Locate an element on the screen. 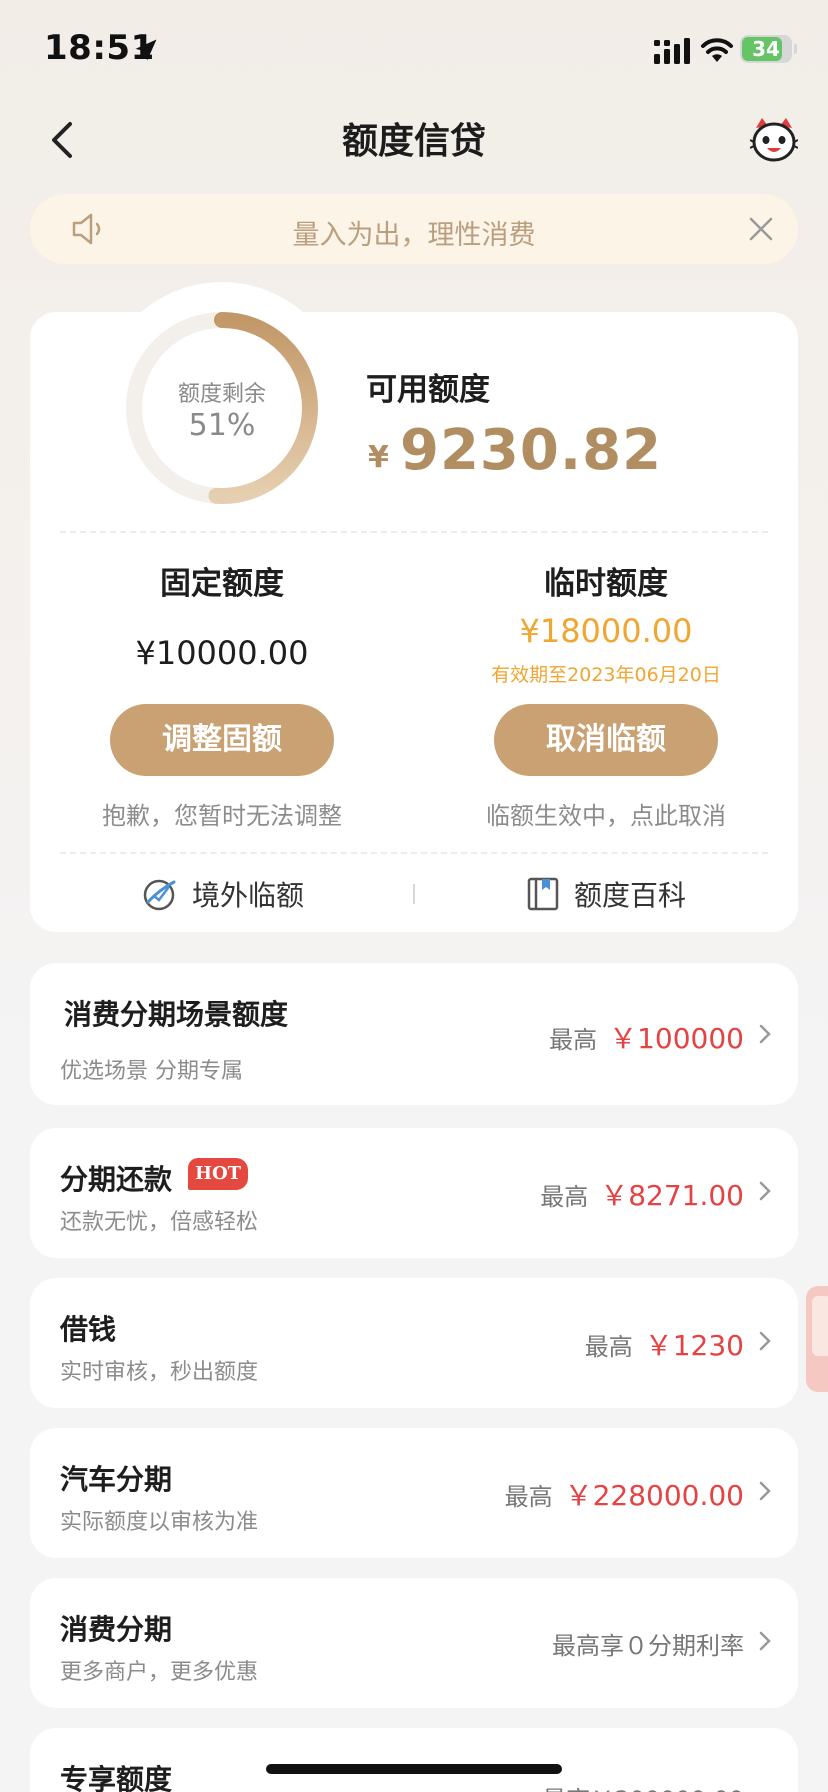 The width and height of the screenshot is (828, 1792). fixed-credit-title: 固定额度 is located at coordinates (222, 584).